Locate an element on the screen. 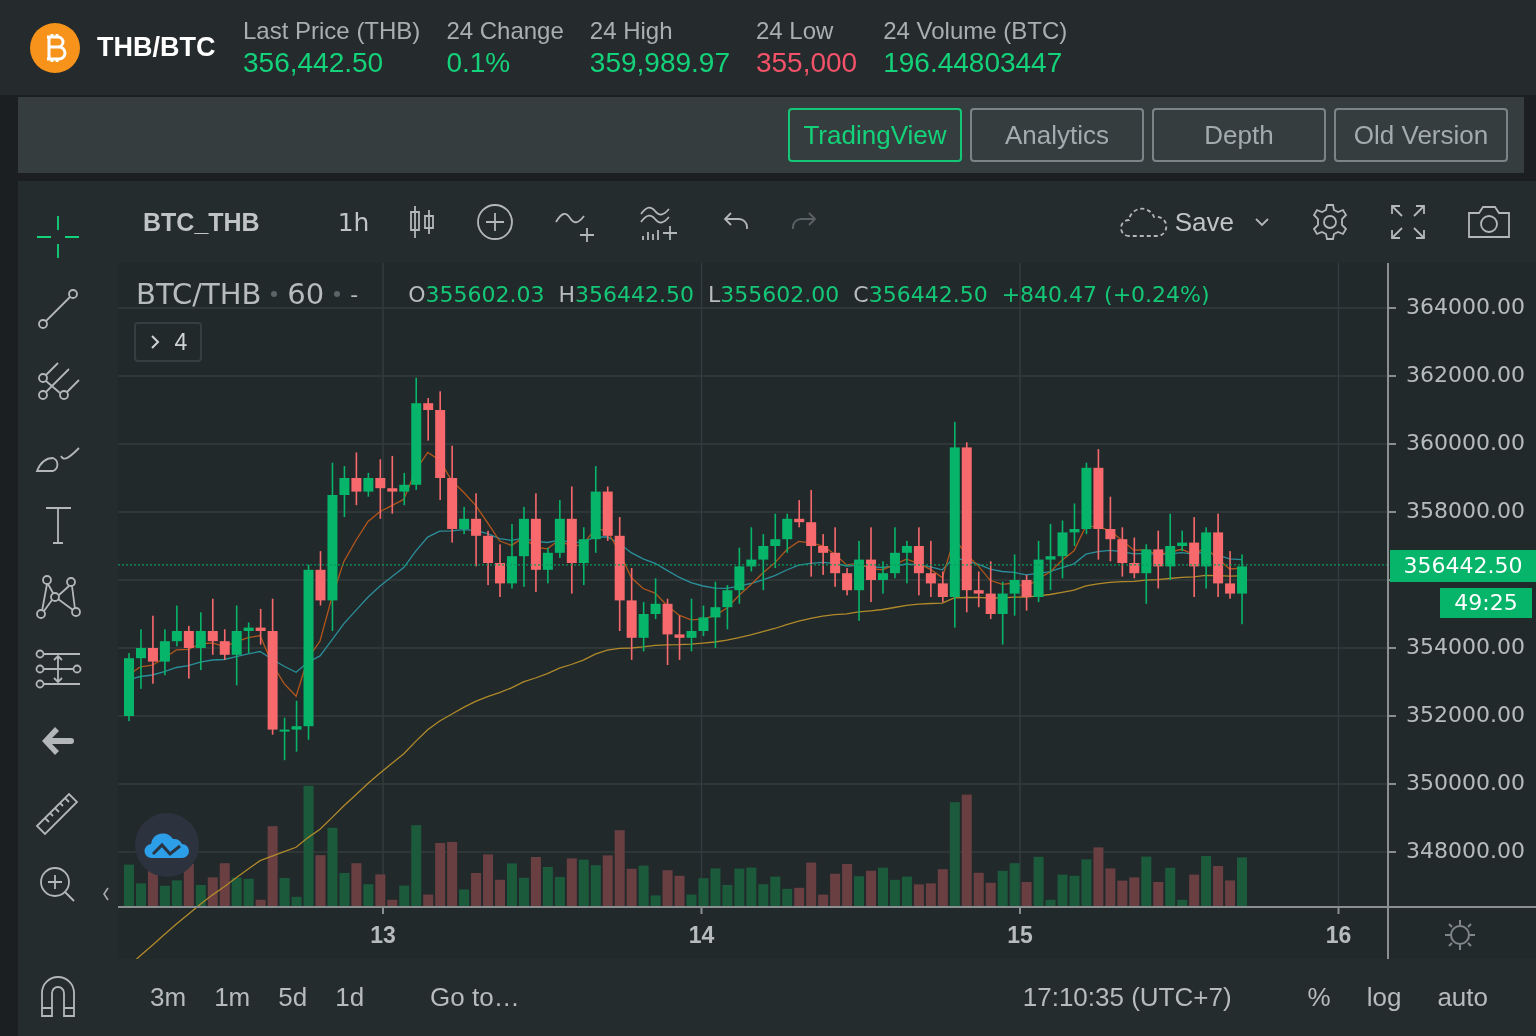 The width and height of the screenshot is (1536, 1036). pattern-icon is located at coordinates (58, 597).